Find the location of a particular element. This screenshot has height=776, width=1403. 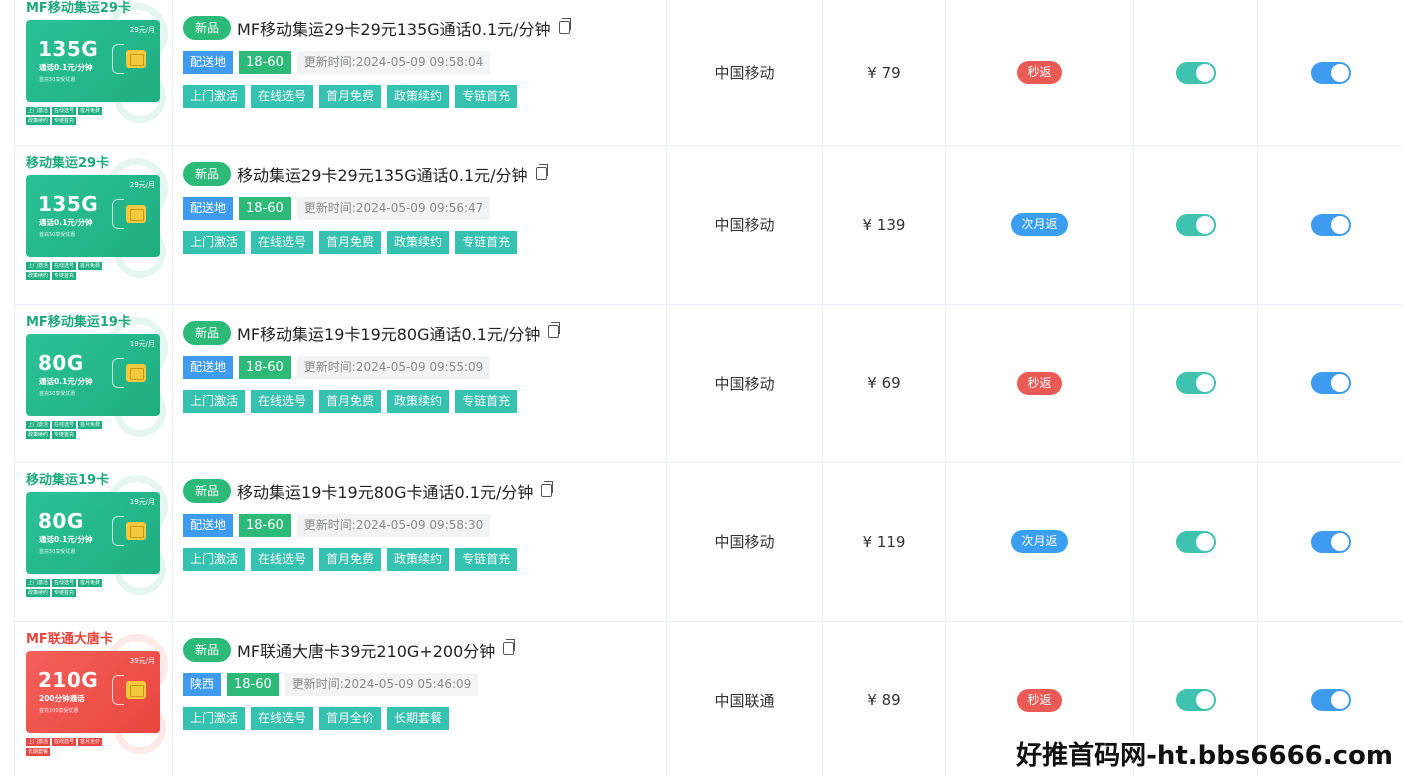

site-watermark: 好推首码网-ht.bbs6666.com is located at coordinates (1204, 756).